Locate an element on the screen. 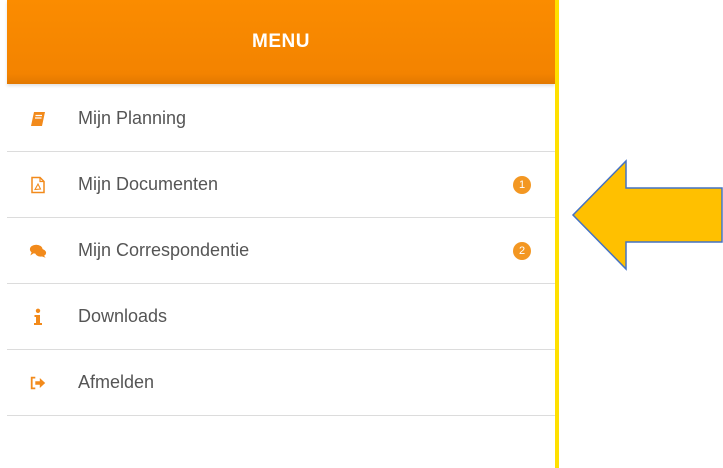  pdf-file-icon is located at coordinates (38, 185).